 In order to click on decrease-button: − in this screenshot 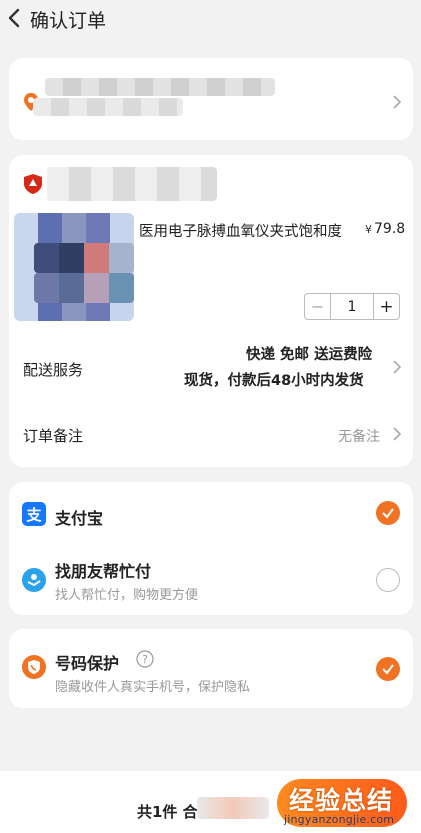, I will do `click(318, 306)`.